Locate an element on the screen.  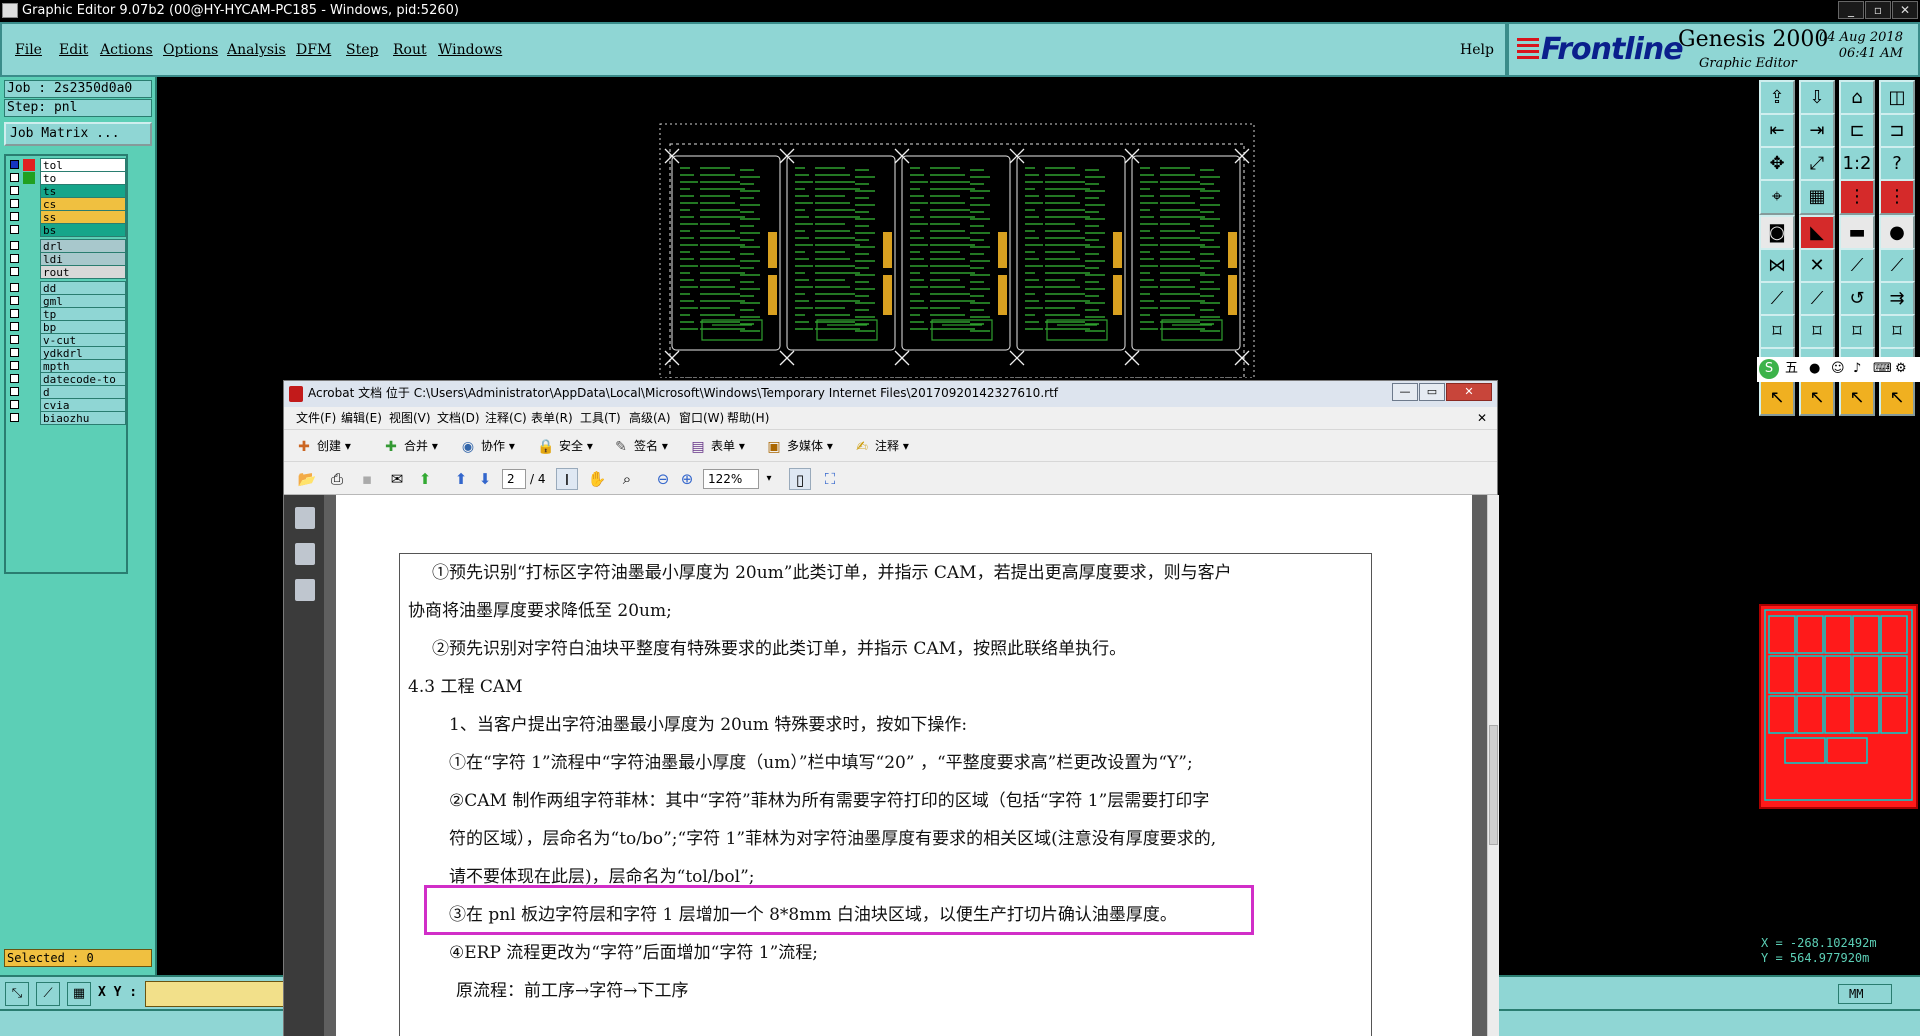
menu-edit: Edit is located at coordinates (73, 50).